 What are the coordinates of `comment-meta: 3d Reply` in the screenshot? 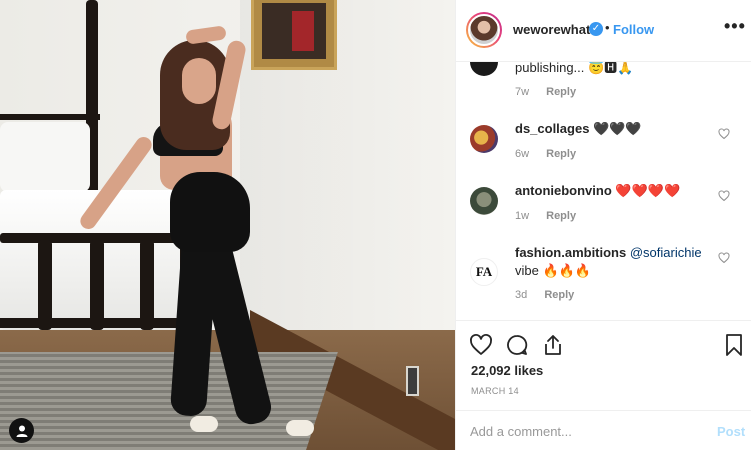 It's located at (551, 295).